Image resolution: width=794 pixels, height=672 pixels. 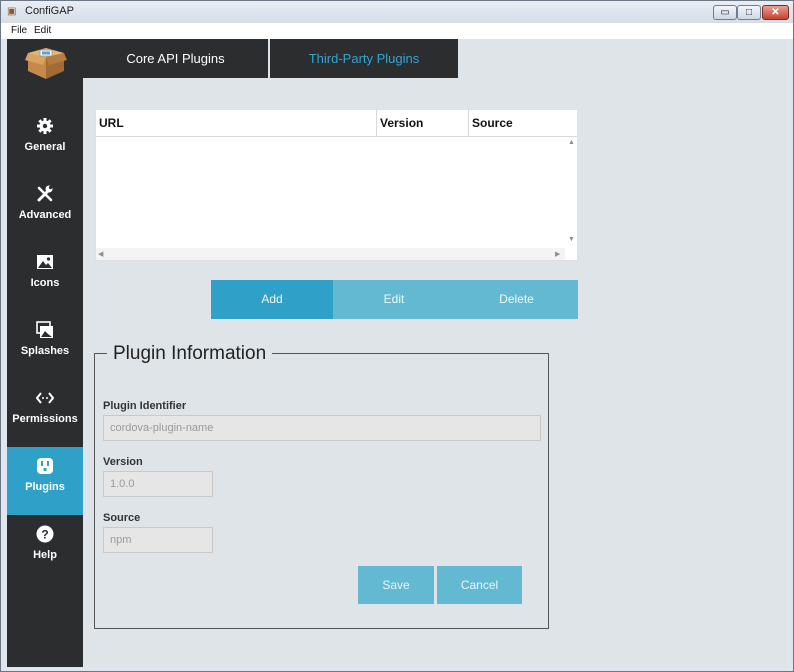 I want to click on scroll-right-icon: ▶, so click(x=557, y=254).